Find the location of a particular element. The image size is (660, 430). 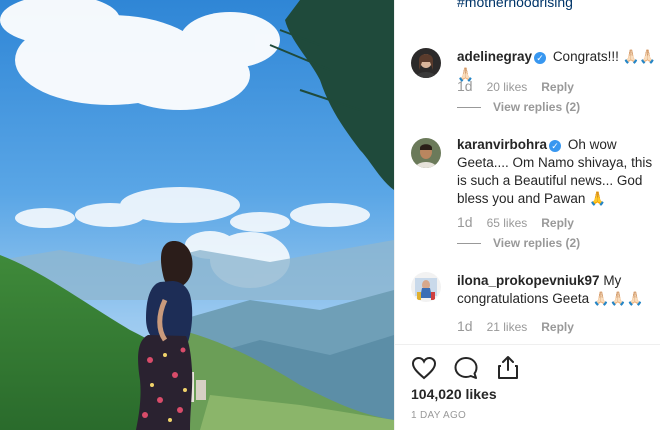

comment-likes: 21 likes is located at coordinates (507, 327).